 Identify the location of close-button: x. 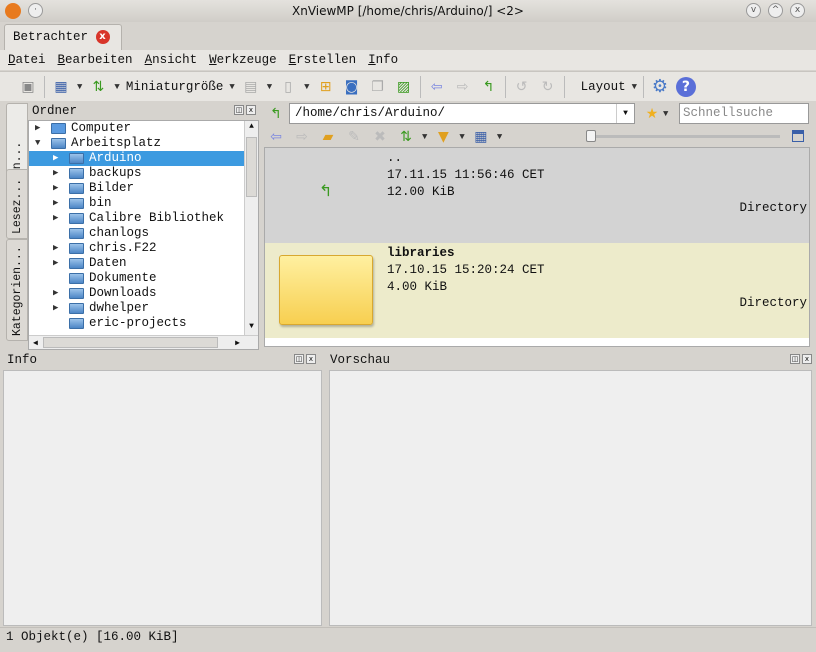
(797, 10).